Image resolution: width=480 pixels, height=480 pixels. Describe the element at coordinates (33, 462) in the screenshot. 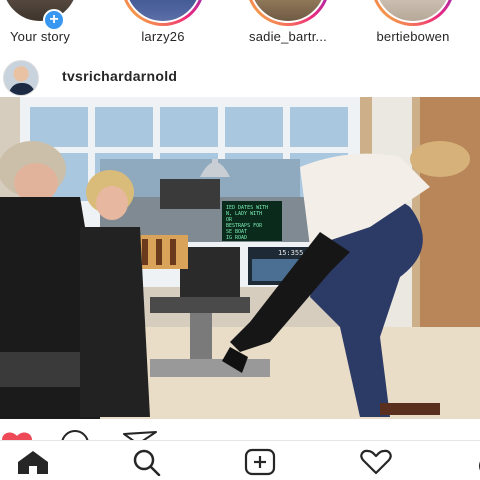

I see `home-icon` at that location.